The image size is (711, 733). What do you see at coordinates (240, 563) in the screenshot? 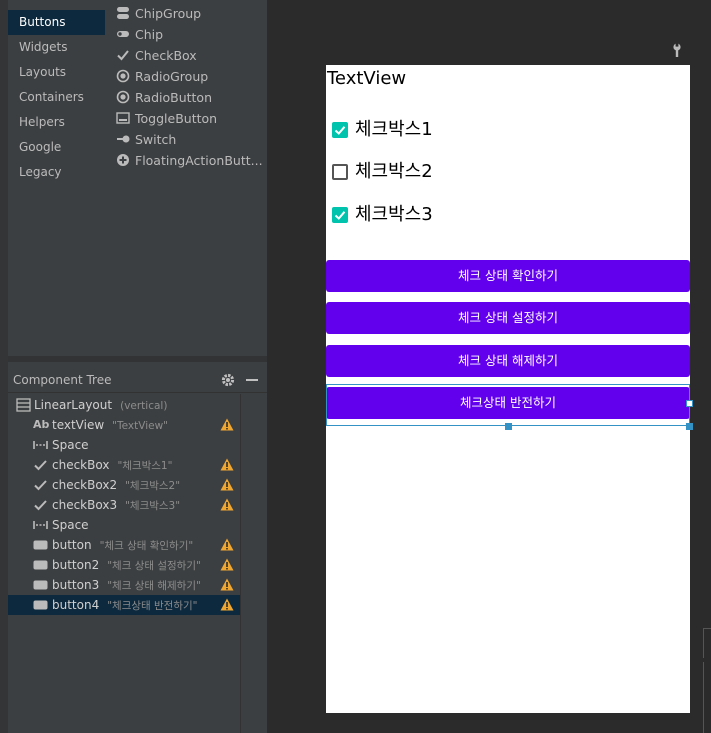
I see `tree-divider` at bounding box center [240, 563].